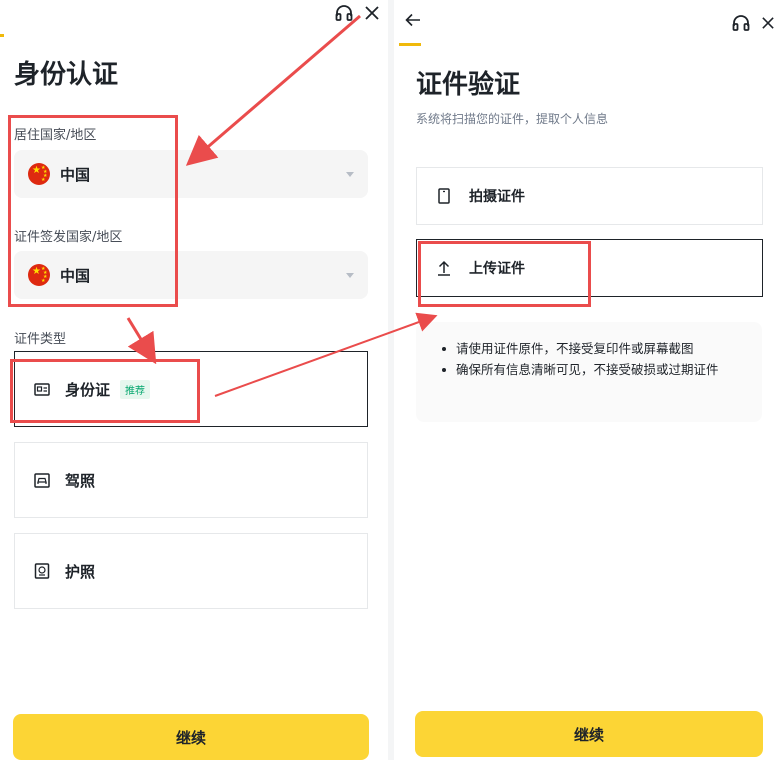  I want to click on passport-icon, so click(42, 571).